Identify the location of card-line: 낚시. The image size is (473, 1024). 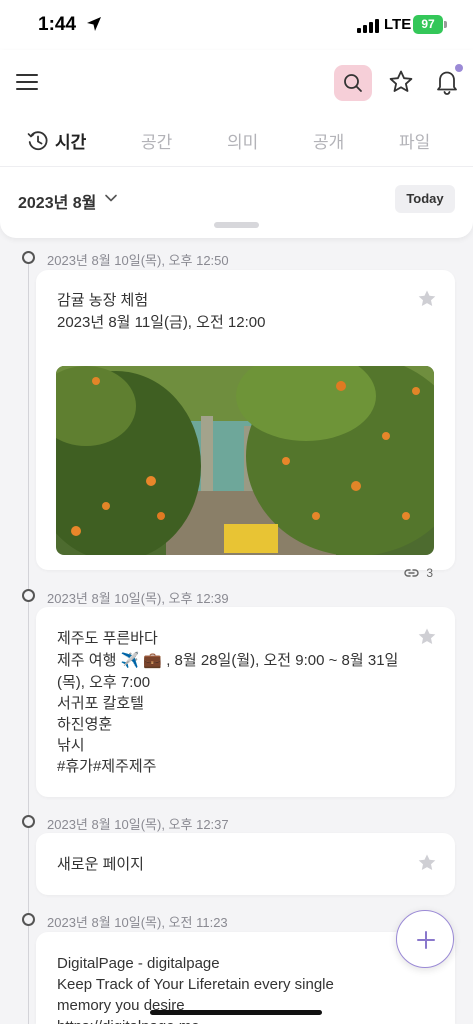
(71, 745).